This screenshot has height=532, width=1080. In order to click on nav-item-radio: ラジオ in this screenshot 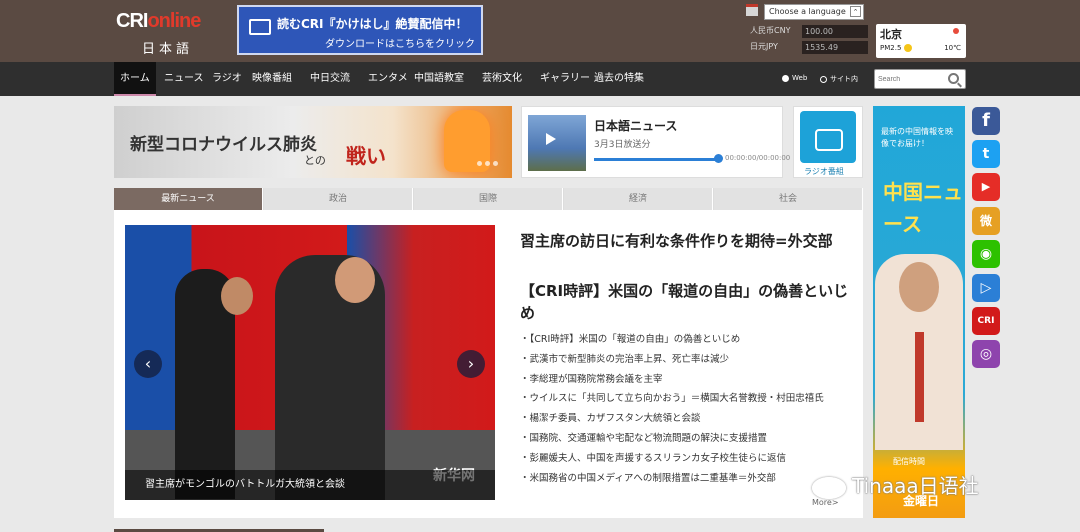, I will do `click(227, 79)`.